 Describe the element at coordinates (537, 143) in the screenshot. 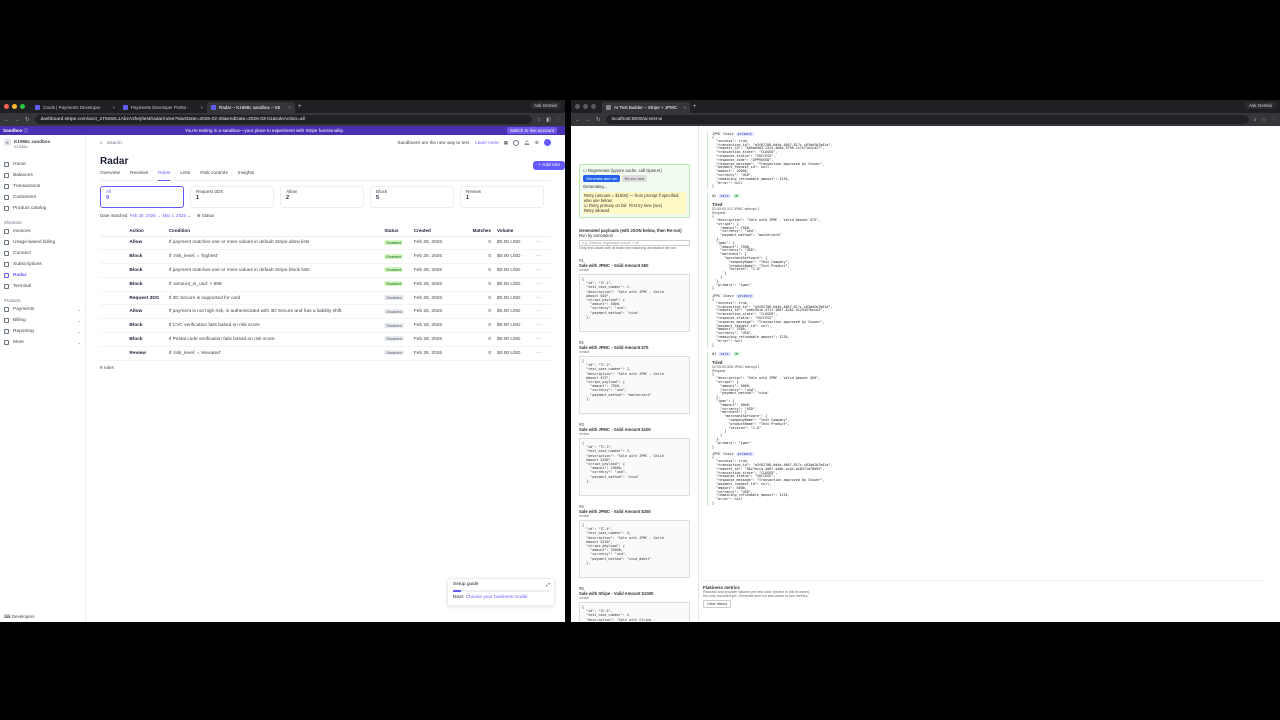

I see `settings-gear-icon: ⚙` at that location.